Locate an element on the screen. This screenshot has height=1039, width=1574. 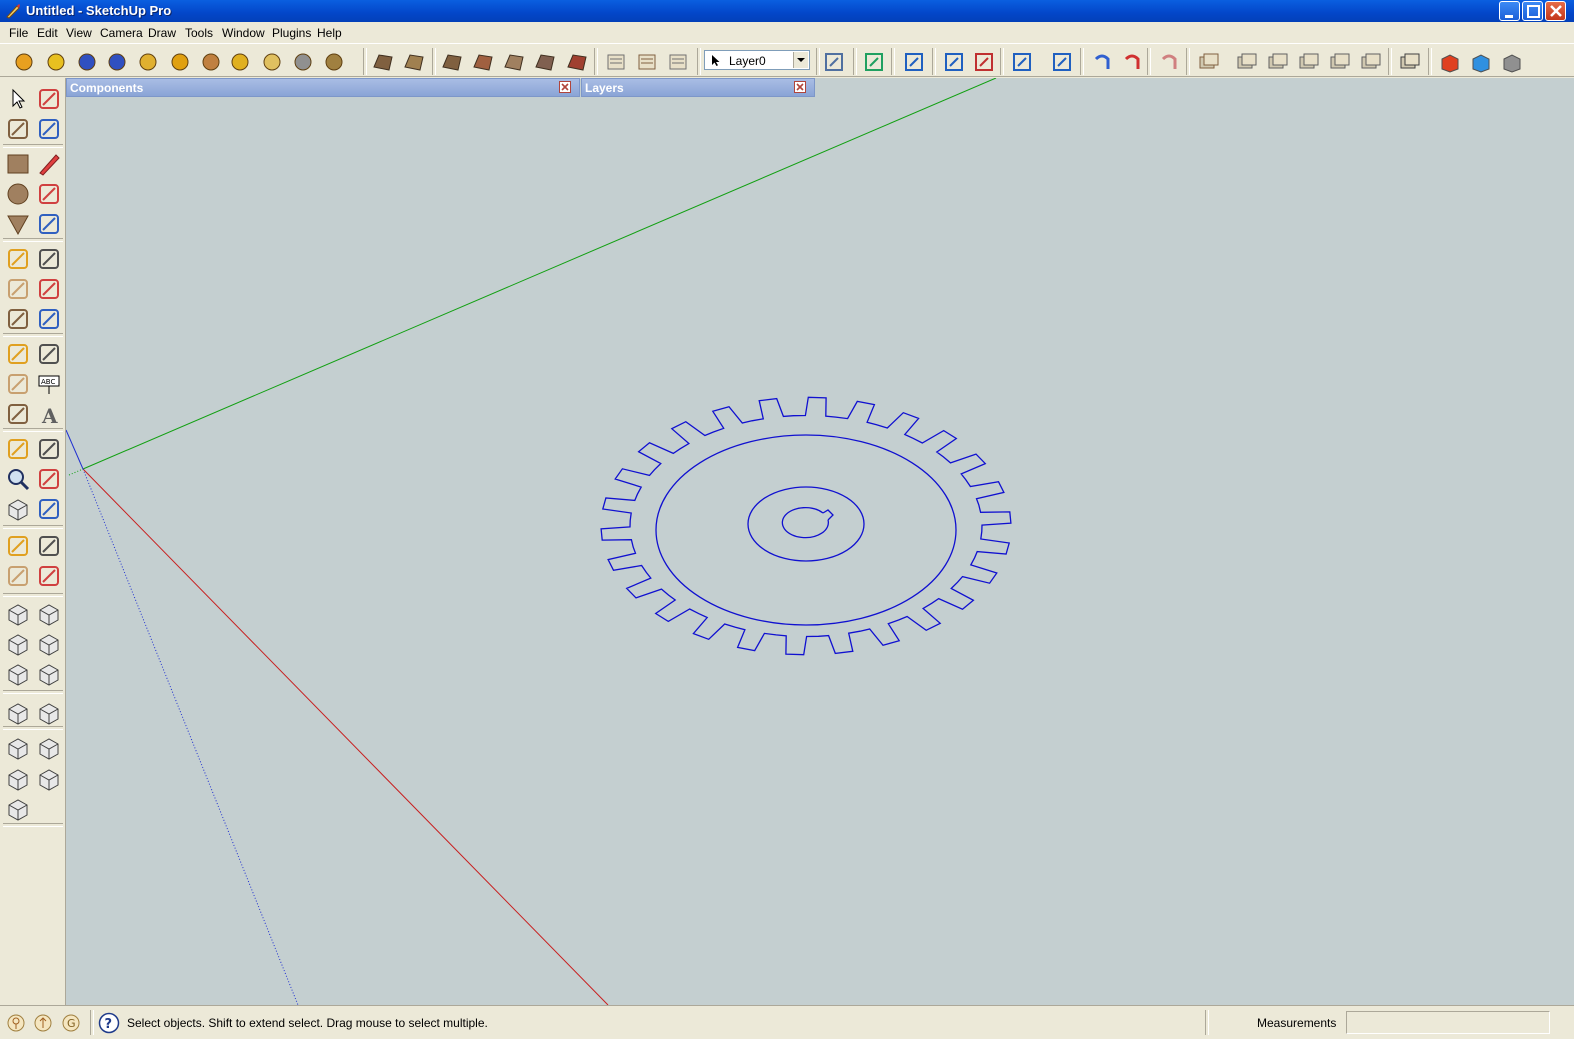
menu-plugins: Plugins is located at coordinates (291, 33).